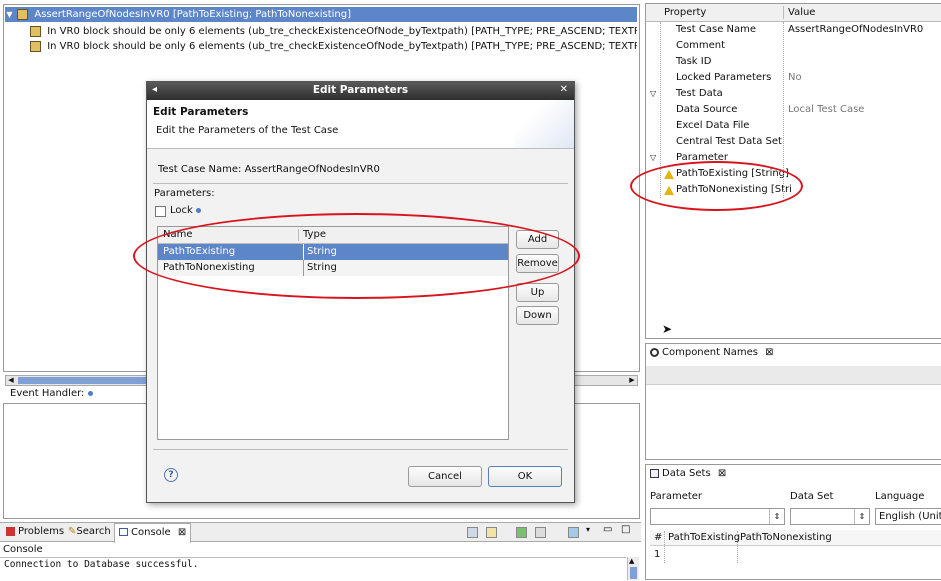 The image size is (941, 581). Describe the element at coordinates (160, 211) in the screenshot. I see `lock-checkbox` at that location.